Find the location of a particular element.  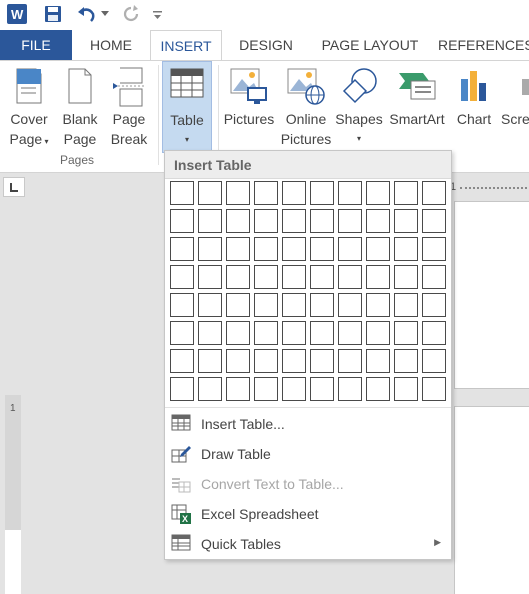

horizontal-ruler: 1 is located at coordinates (488, 187).